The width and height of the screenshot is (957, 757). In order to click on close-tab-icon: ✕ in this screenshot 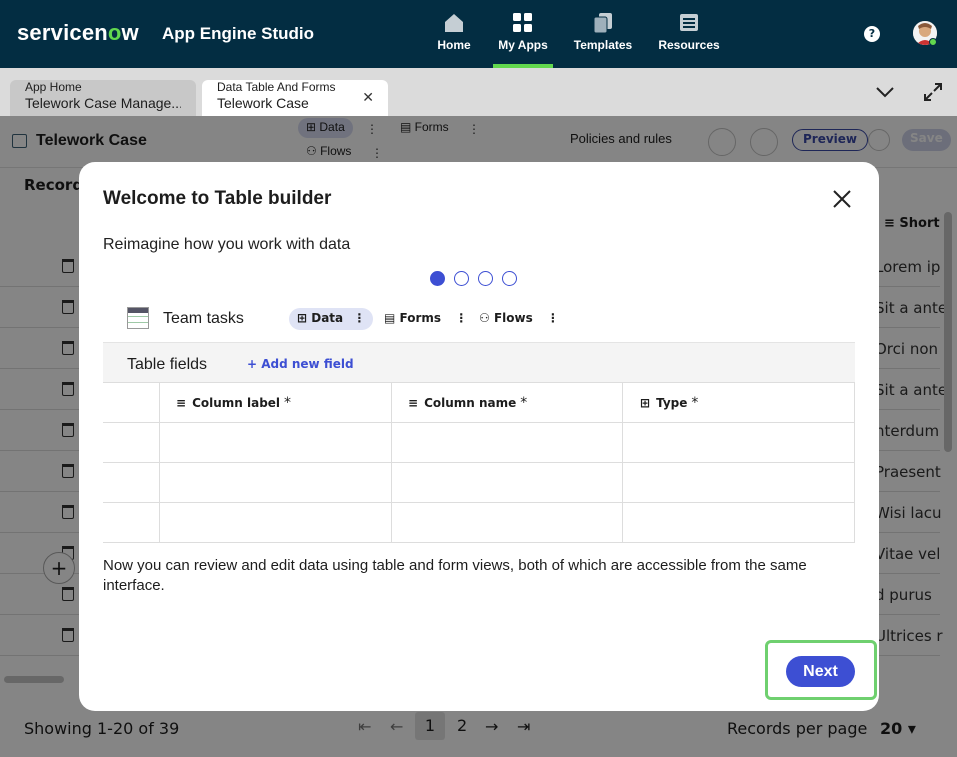, I will do `click(368, 97)`.